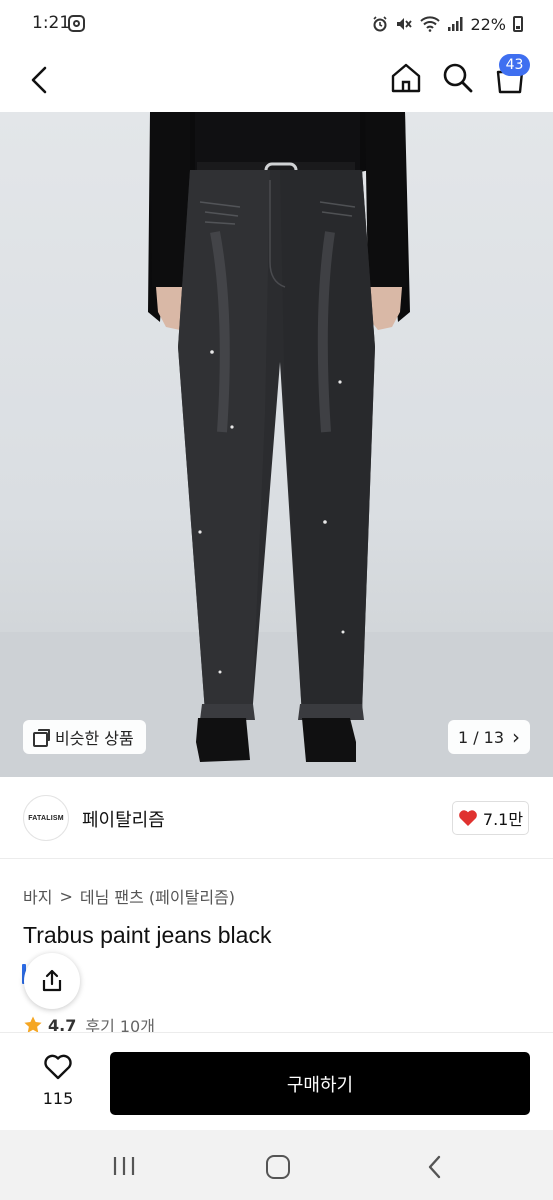 Image resolution: width=553 pixels, height=1200 pixels. I want to click on app-bar: 43, so click(276, 105).